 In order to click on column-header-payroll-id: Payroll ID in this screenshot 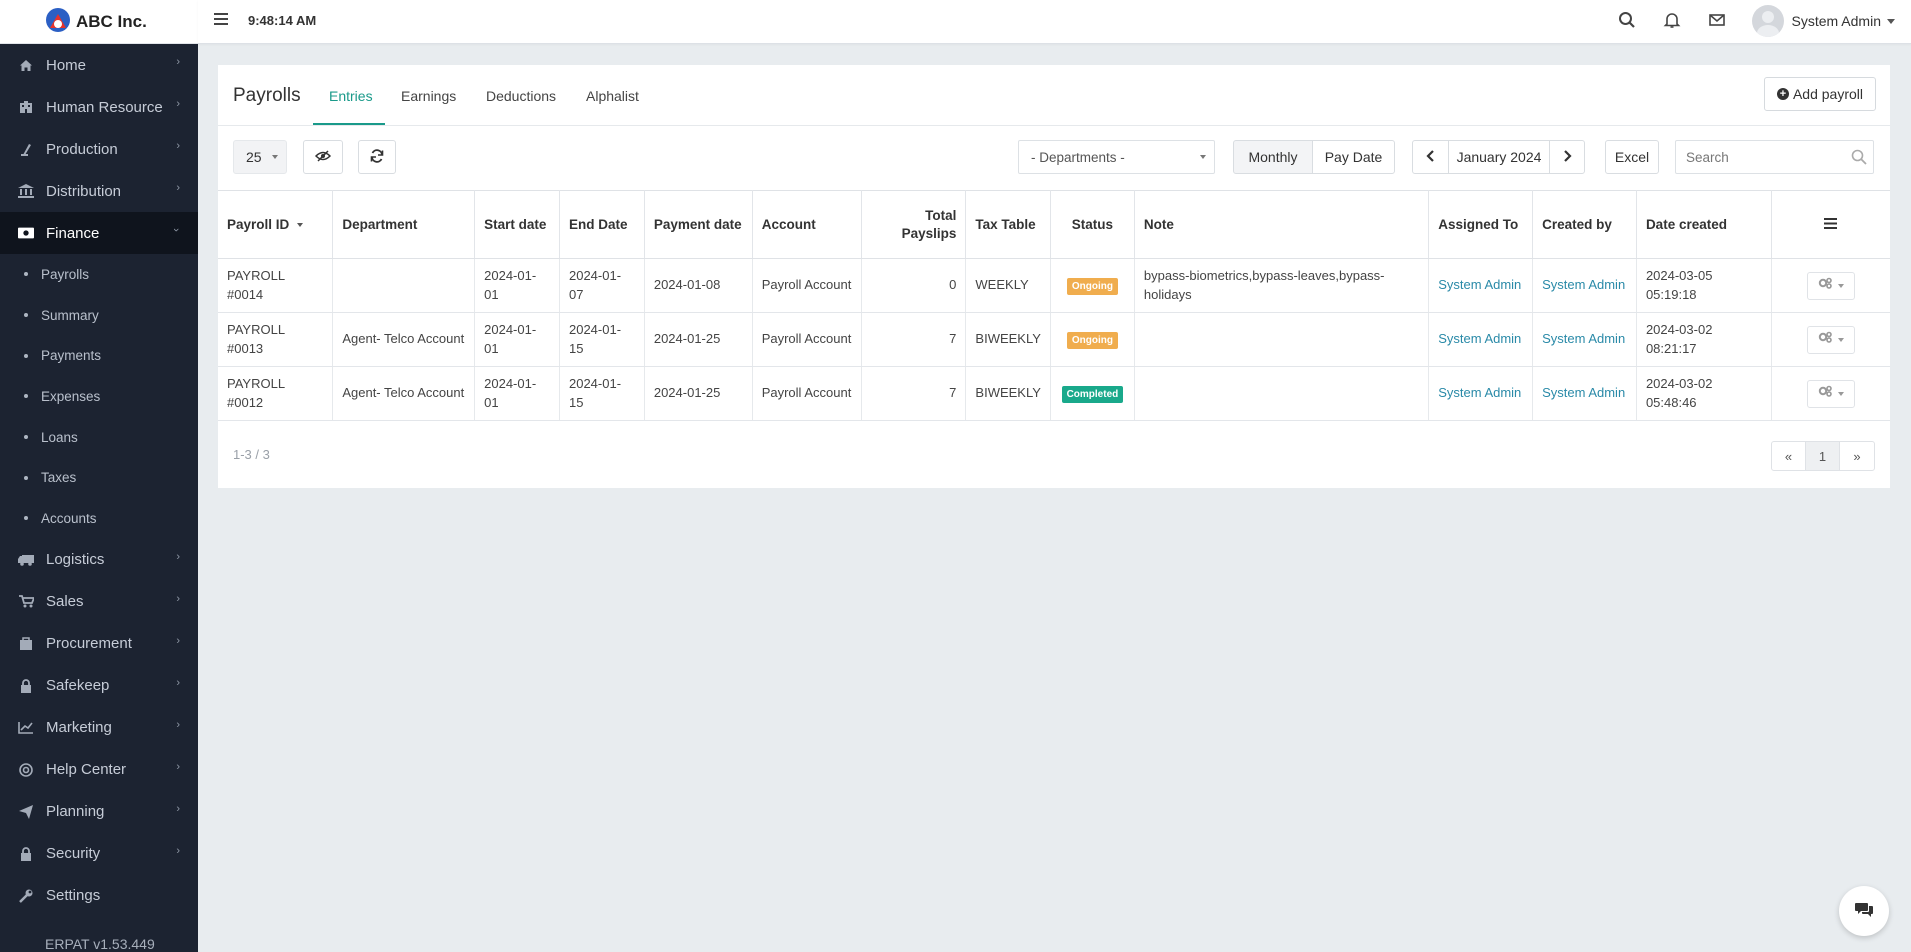, I will do `click(276, 224)`.